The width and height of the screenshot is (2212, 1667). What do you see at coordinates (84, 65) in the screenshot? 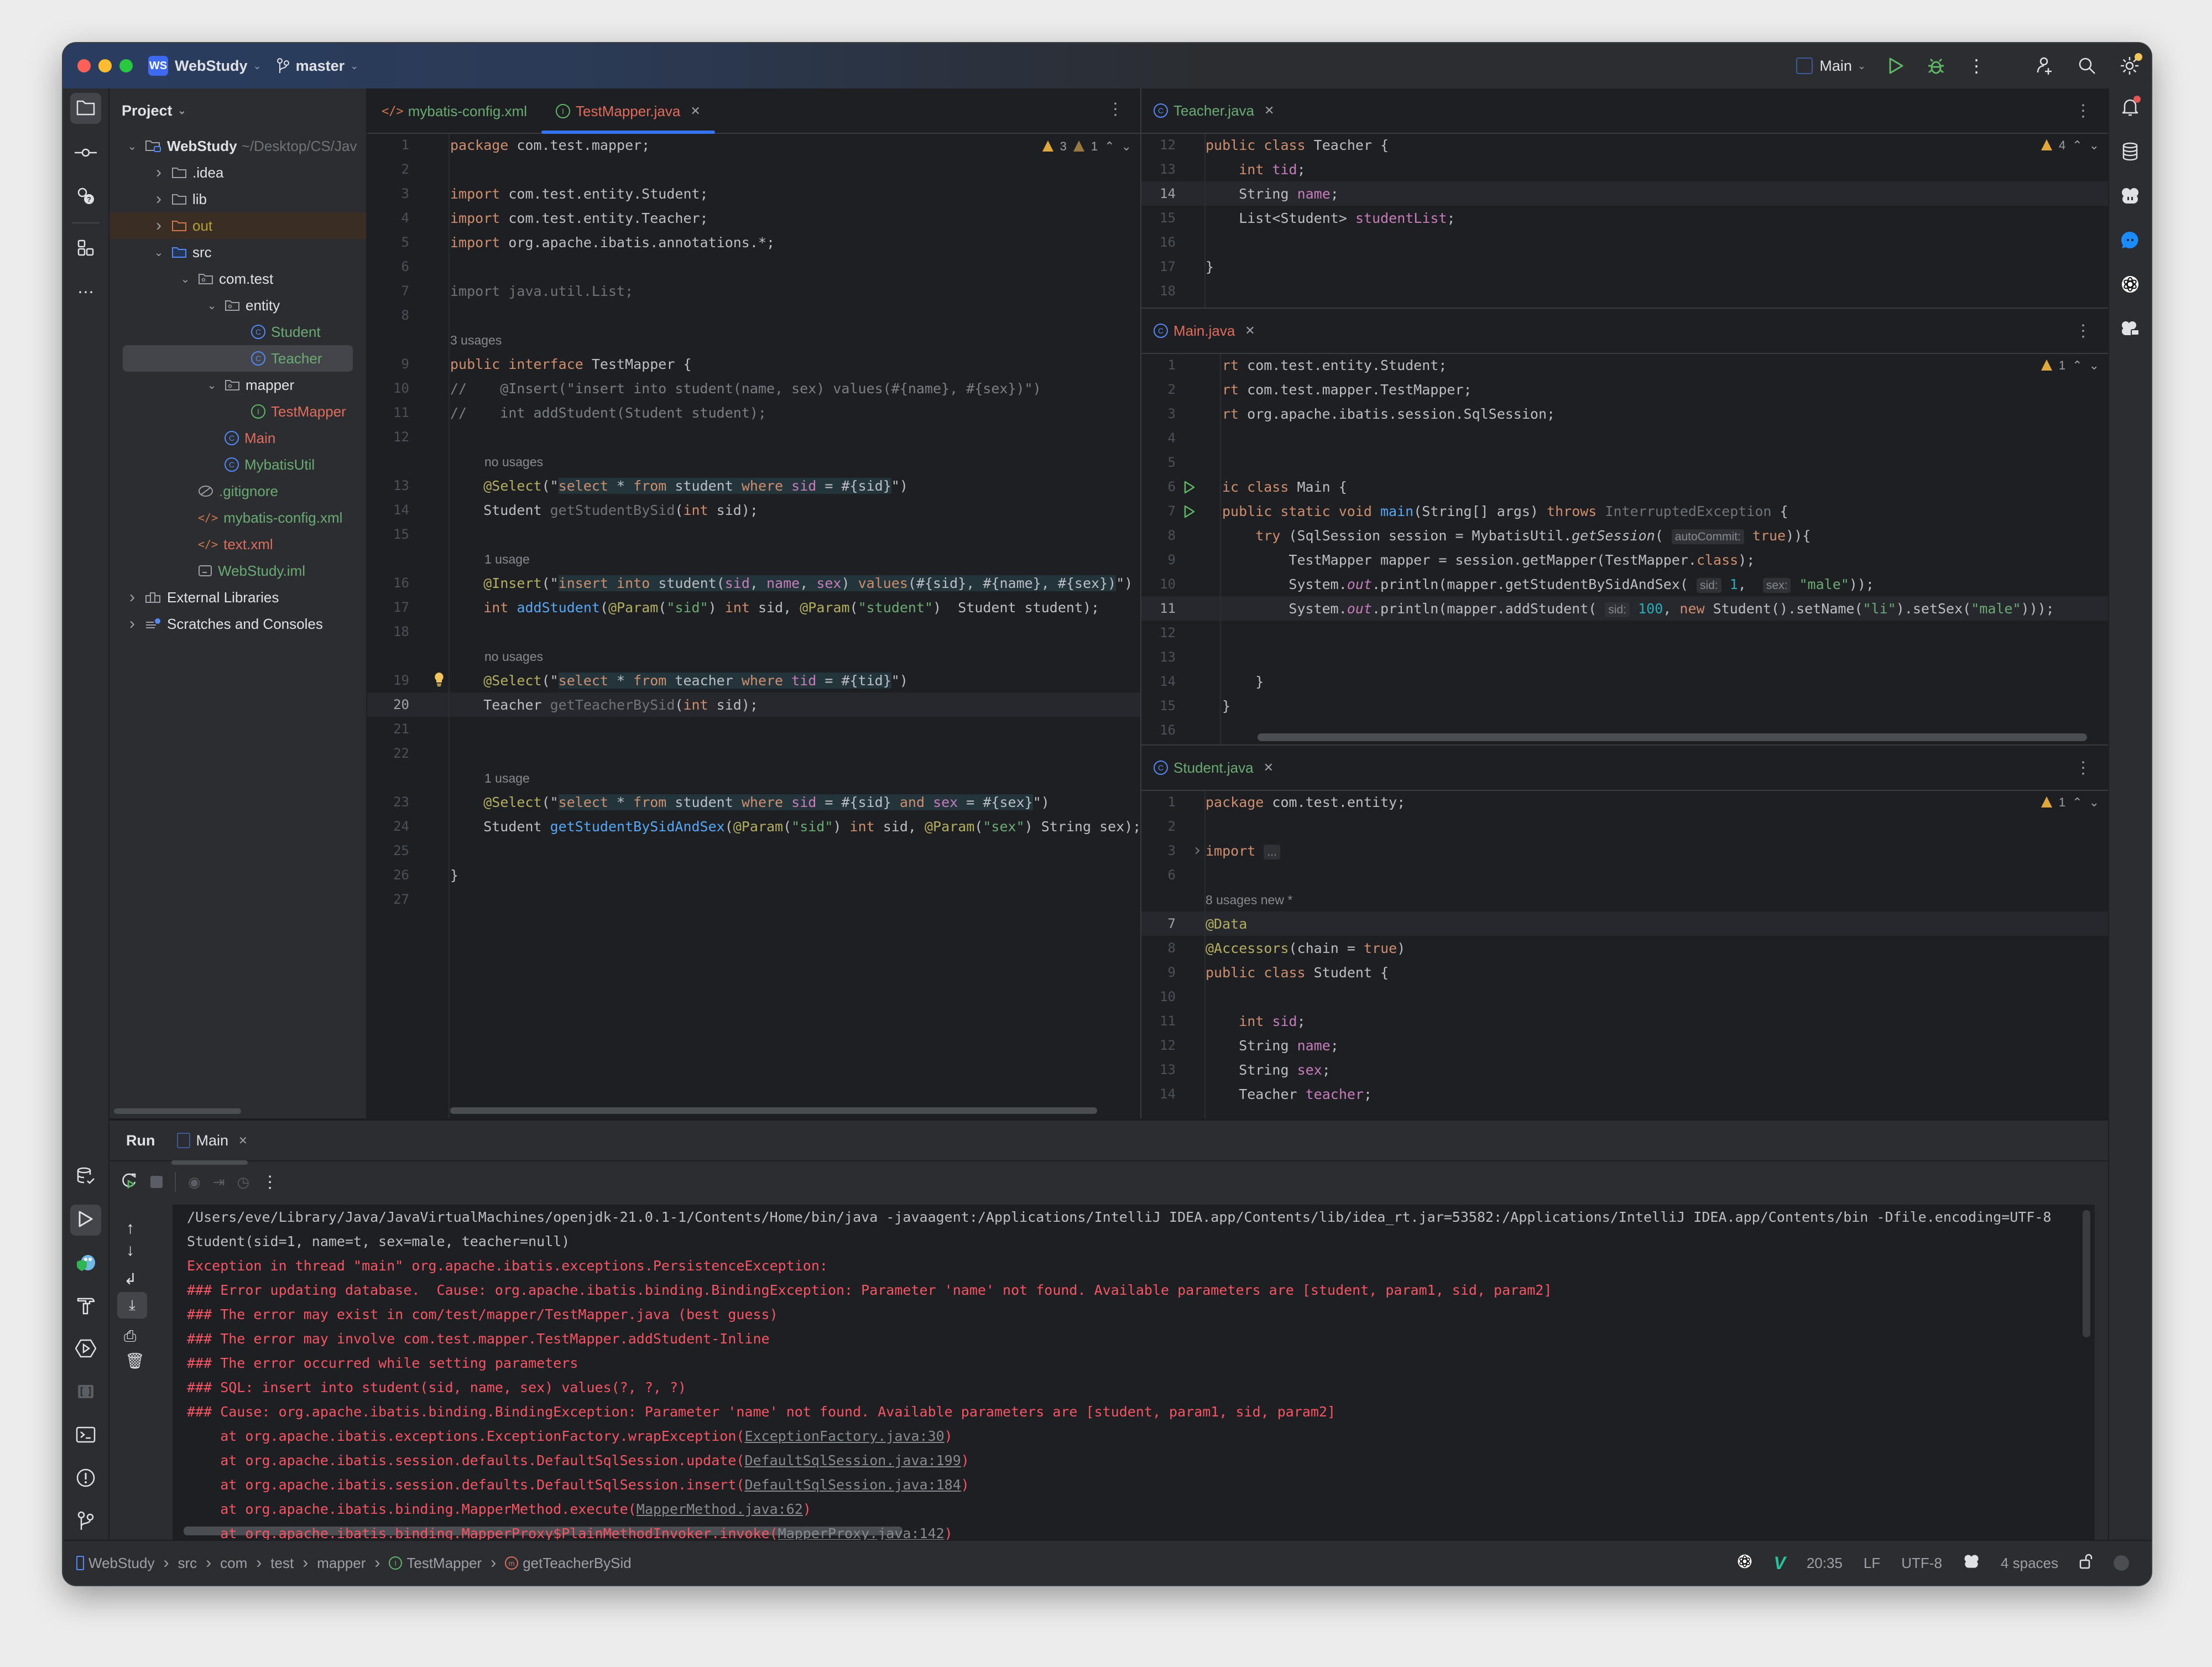
I see `close-window-button` at bounding box center [84, 65].